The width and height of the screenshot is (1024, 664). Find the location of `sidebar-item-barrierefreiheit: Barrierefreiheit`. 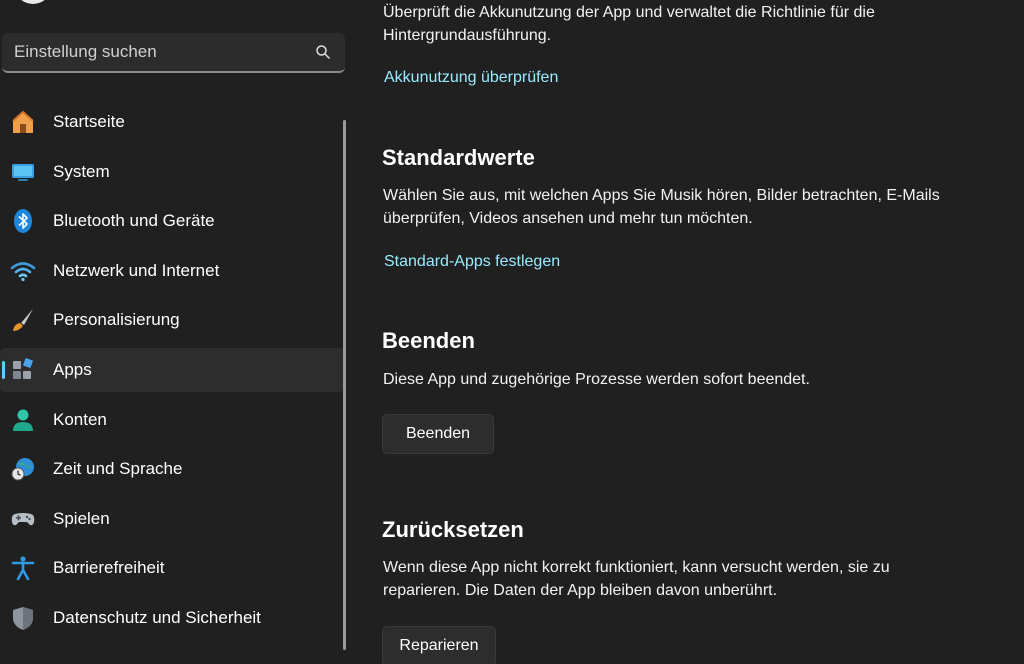

sidebar-item-barrierefreiheit: Barrierefreiheit is located at coordinates (172, 568).